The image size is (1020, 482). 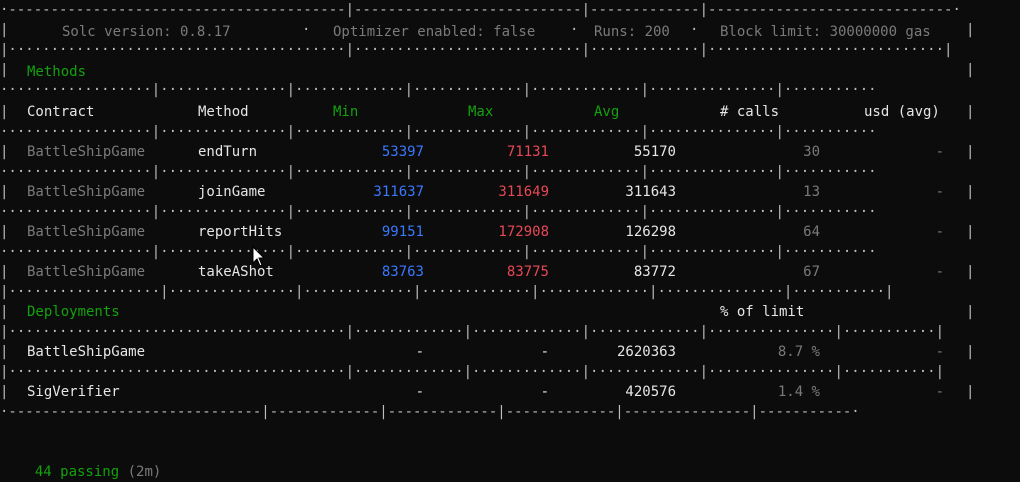 What do you see at coordinates (607, 112) in the screenshot?
I see `column-header-avg: Avg` at bounding box center [607, 112].